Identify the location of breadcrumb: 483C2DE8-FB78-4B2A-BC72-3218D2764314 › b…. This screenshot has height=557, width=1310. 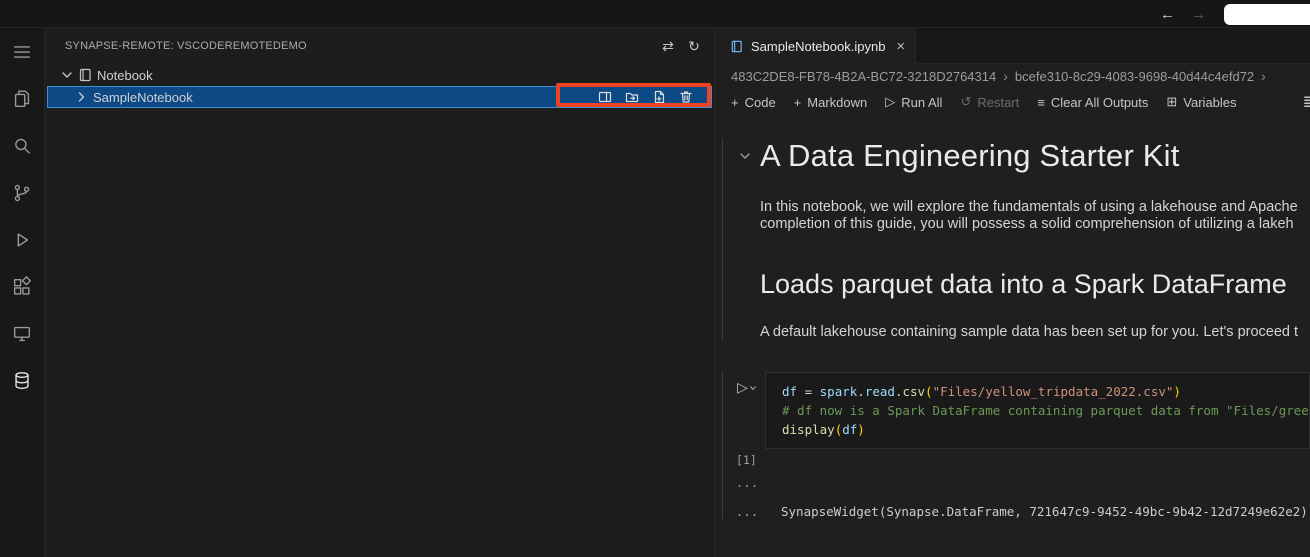
(1012, 76).